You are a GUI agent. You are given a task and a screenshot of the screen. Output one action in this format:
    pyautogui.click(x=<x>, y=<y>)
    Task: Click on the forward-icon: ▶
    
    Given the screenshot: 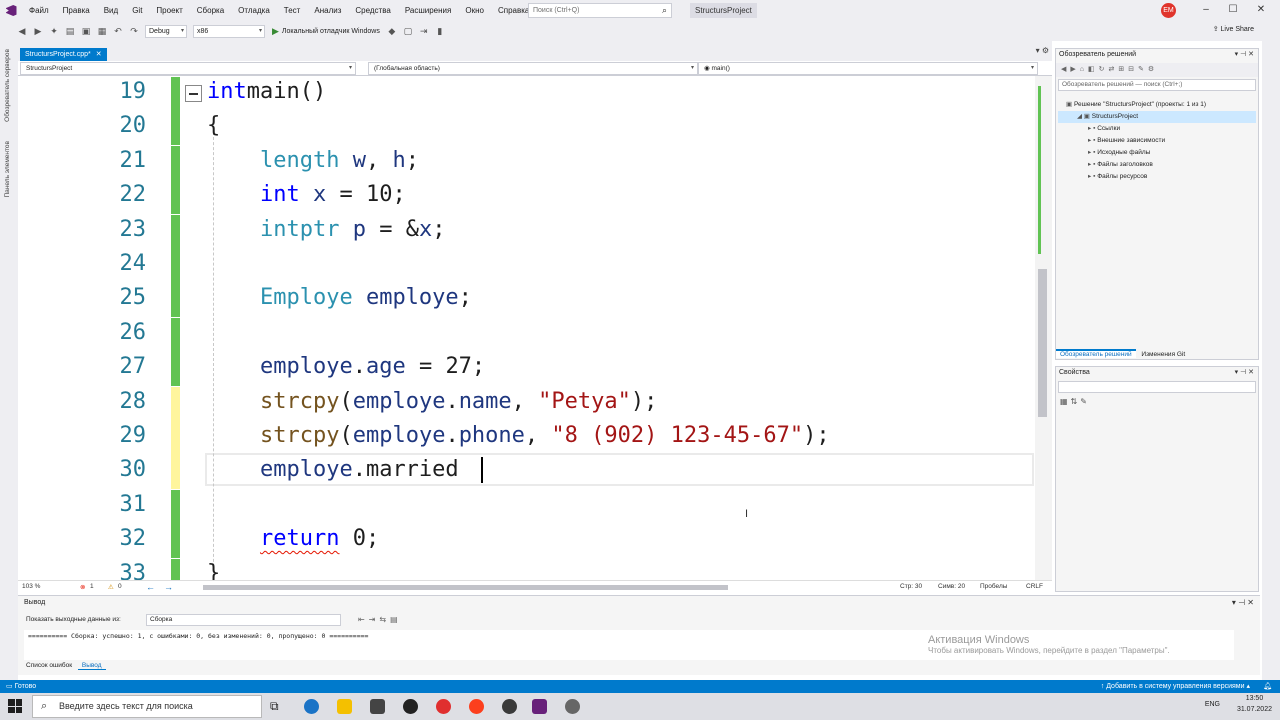 What is the action you would take?
    pyautogui.click(x=38, y=31)
    